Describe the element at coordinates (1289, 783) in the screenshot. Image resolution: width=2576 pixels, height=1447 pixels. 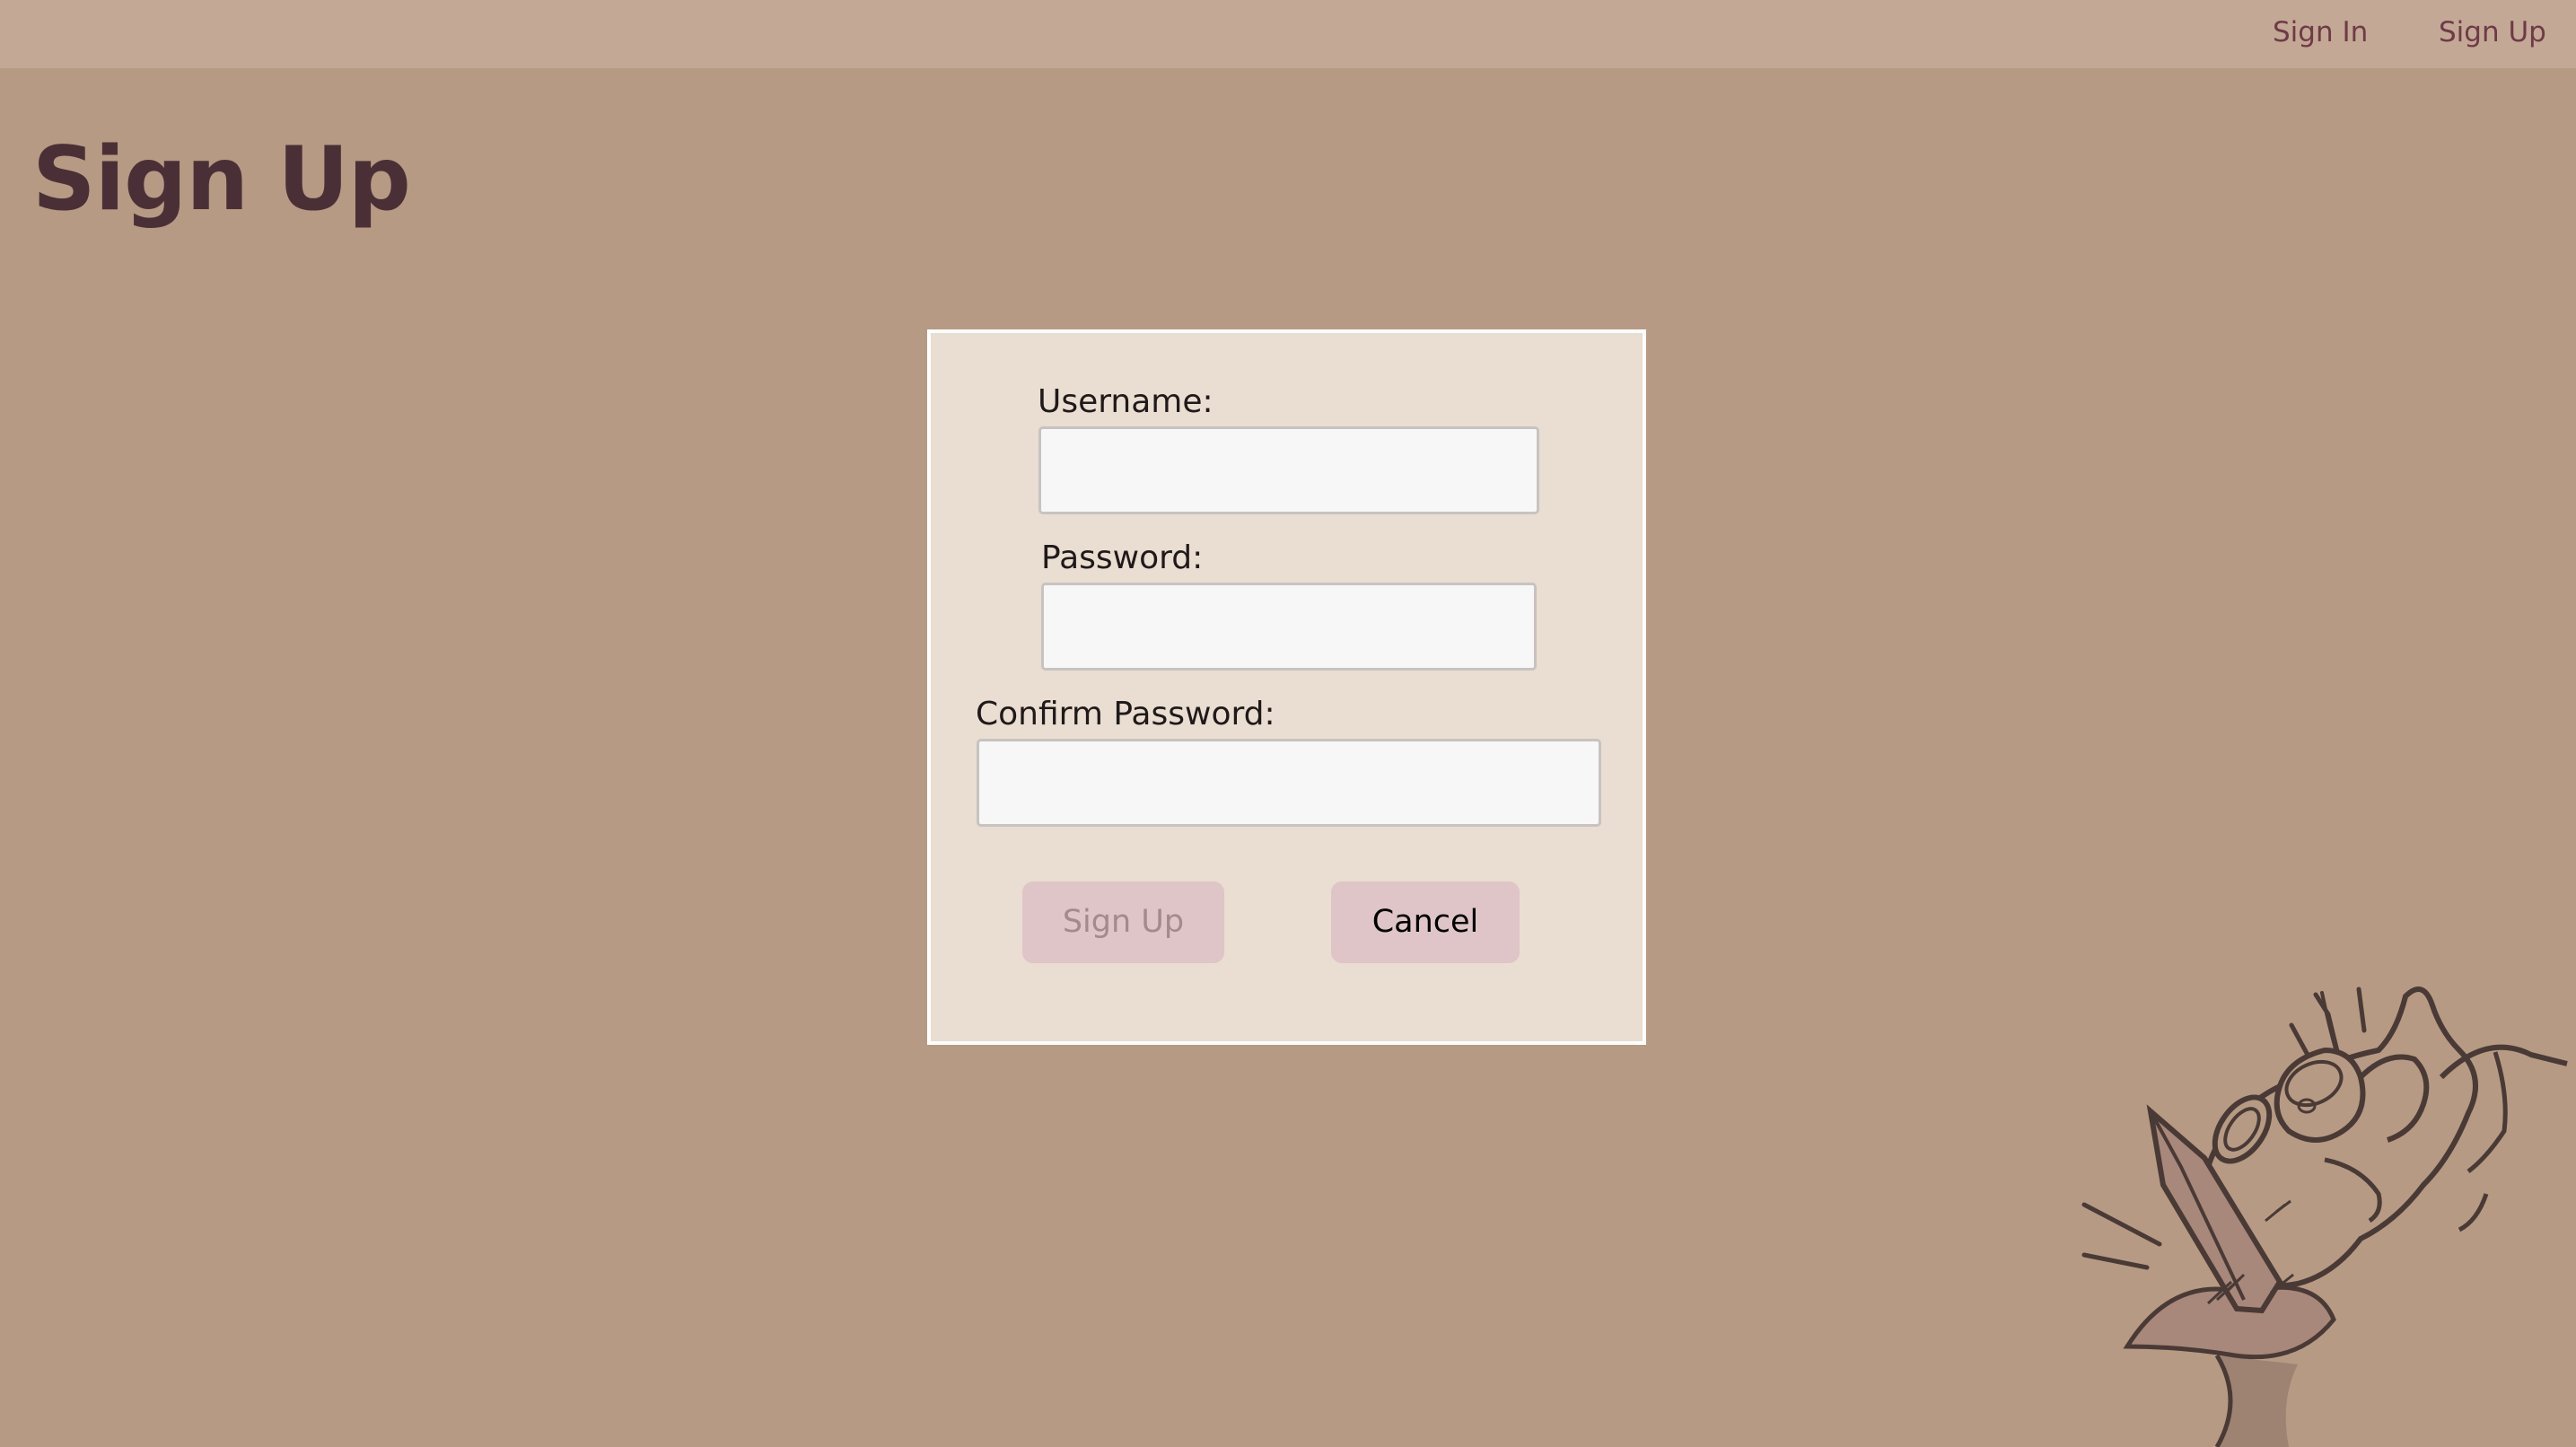
I see `confirm-password-input` at that location.